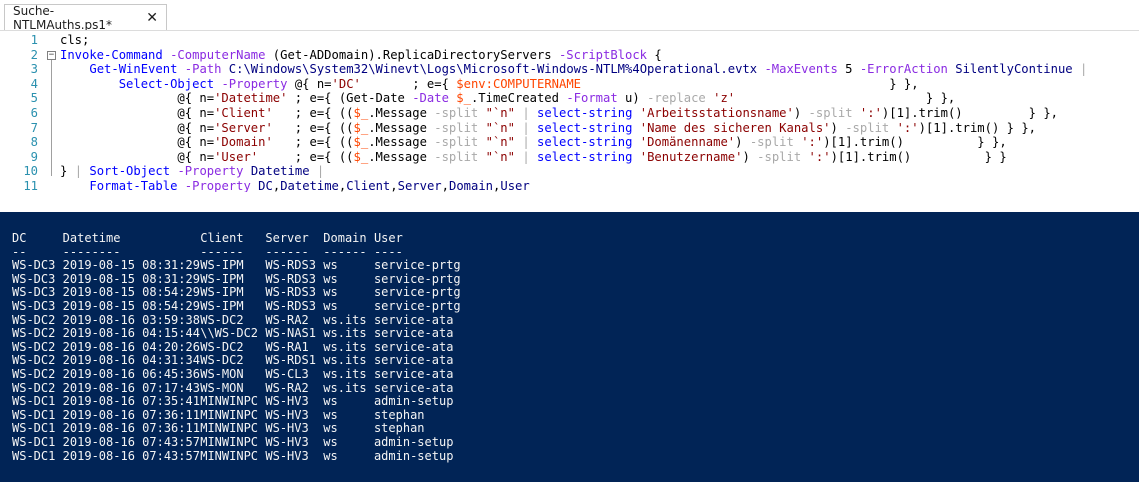  I want to click on code-token: ; e={, so click(408, 83).